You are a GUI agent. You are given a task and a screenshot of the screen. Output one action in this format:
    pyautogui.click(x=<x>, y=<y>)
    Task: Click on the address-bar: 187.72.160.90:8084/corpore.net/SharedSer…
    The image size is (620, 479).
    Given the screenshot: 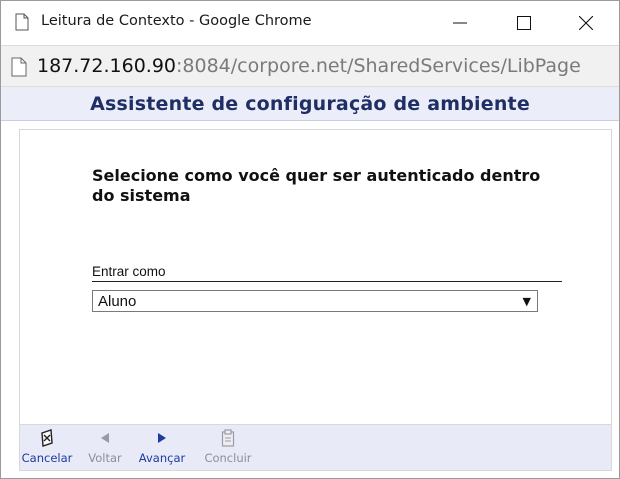 What is the action you would take?
    pyautogui.click(x=310, y=66)
    